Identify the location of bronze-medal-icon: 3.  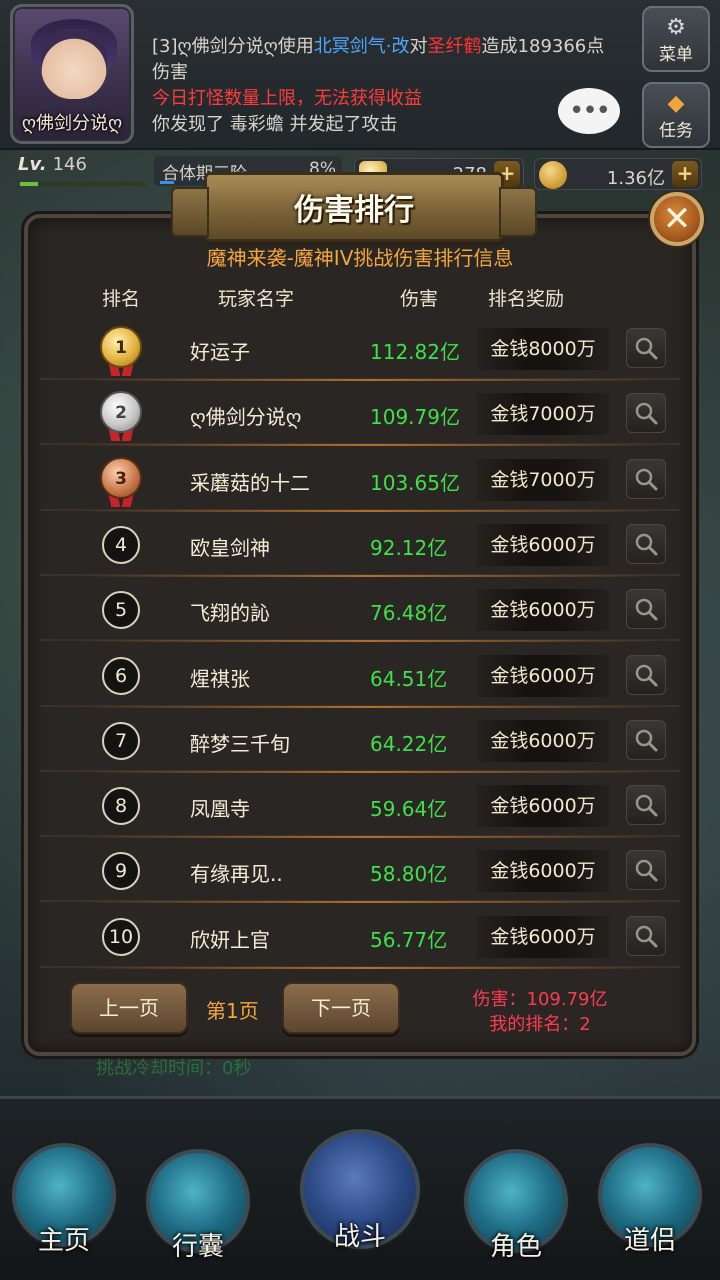
(121, 478).